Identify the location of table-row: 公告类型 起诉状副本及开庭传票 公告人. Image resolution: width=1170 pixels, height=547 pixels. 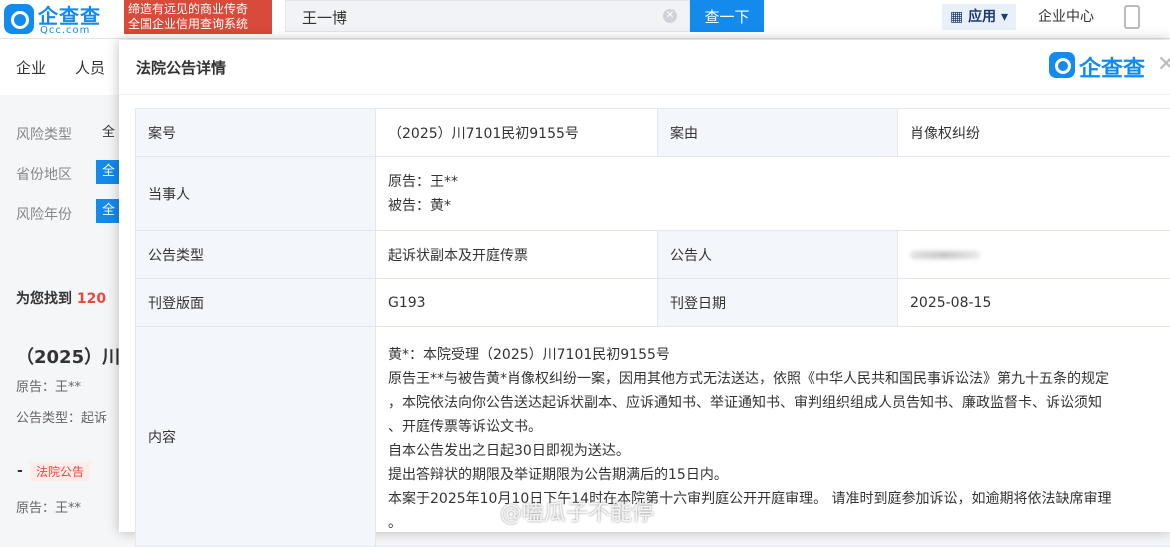
(653, 255).